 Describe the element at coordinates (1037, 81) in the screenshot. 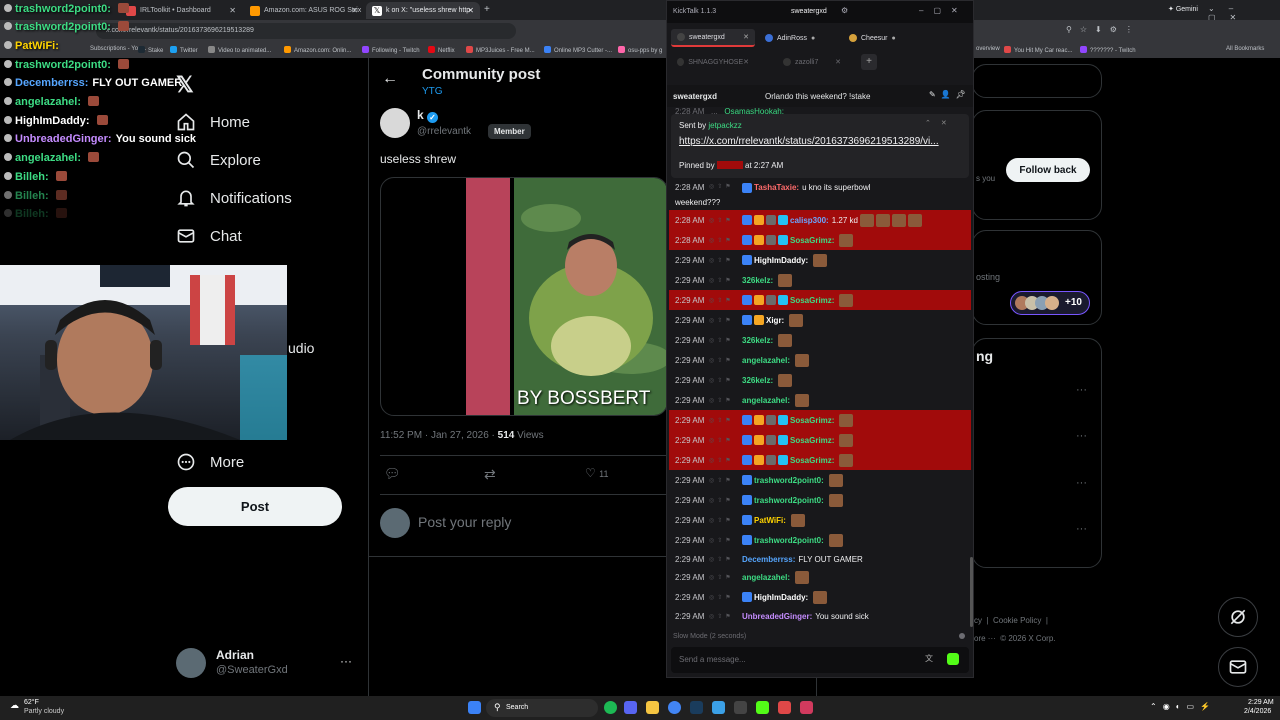

I see `search-box` at that location.